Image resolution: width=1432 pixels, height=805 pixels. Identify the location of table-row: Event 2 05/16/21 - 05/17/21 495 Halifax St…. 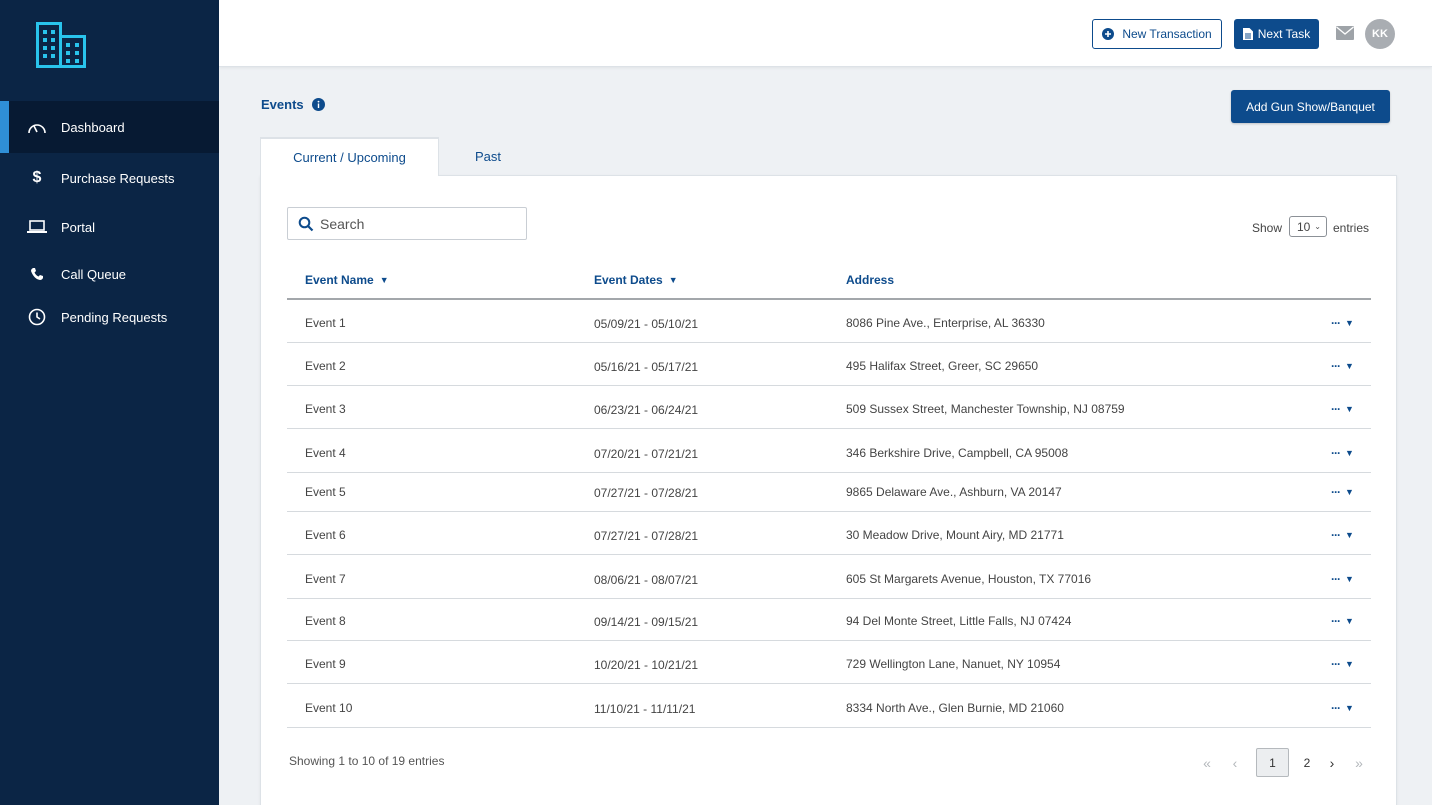
(829, 364).